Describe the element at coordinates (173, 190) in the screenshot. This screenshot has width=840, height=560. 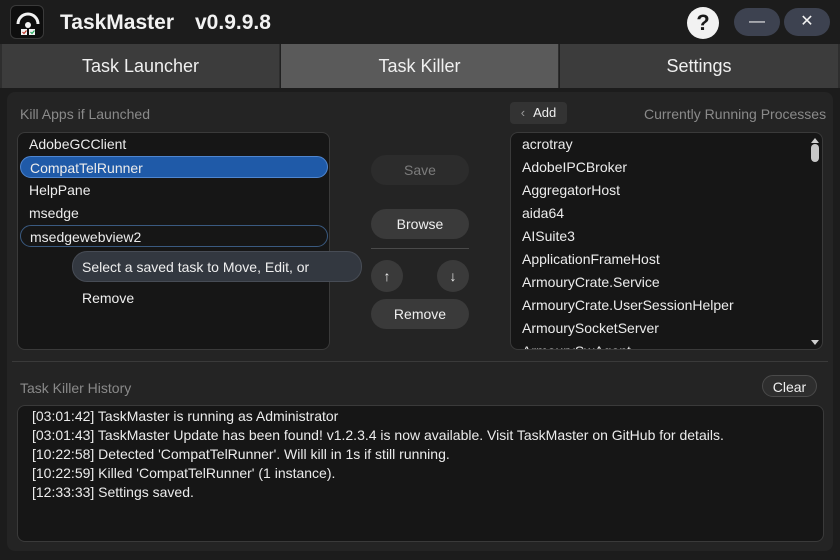
I see `list-item: HelpPane` at that location.